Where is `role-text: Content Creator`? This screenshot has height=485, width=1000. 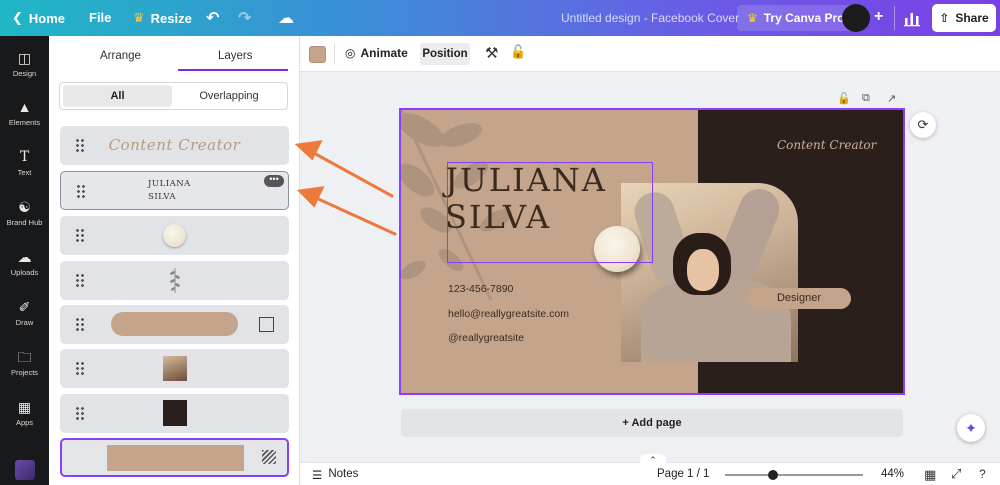
role-text: Content Creator is located at coordinates (826, 145).